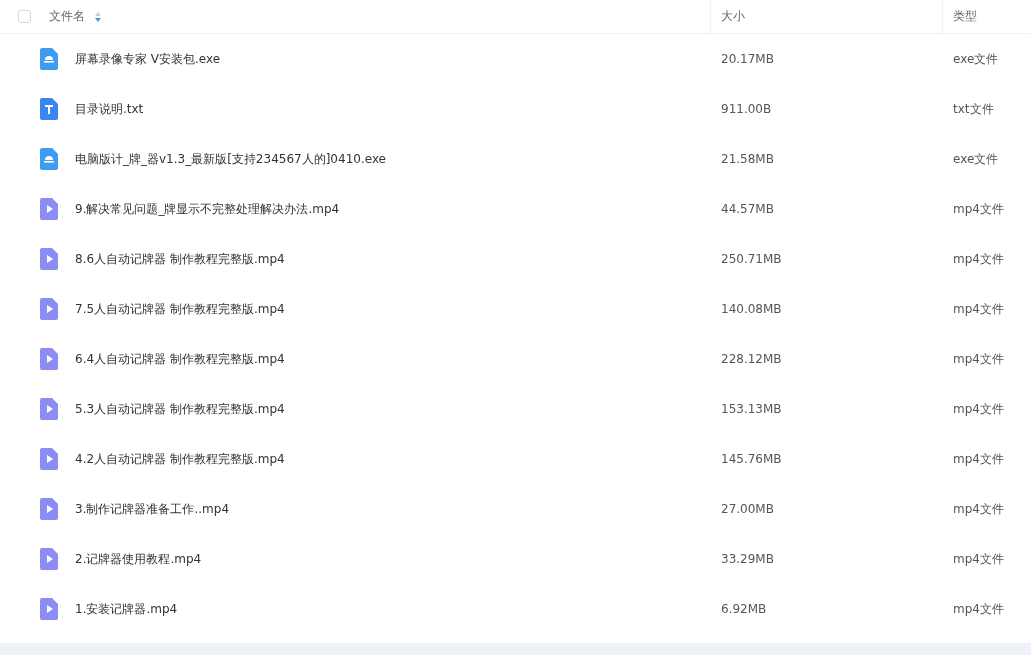 This screenshot has height=655, width=1031. Describe the element at coordinates (751, 459) in the screenshot. I see `file-size: 145.76MB` at that location.